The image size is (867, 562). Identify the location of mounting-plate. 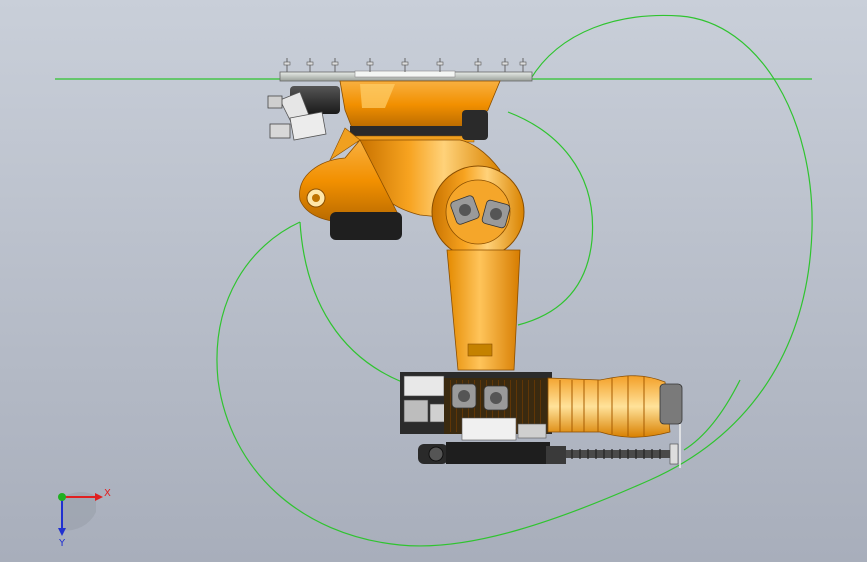
(406, 70).